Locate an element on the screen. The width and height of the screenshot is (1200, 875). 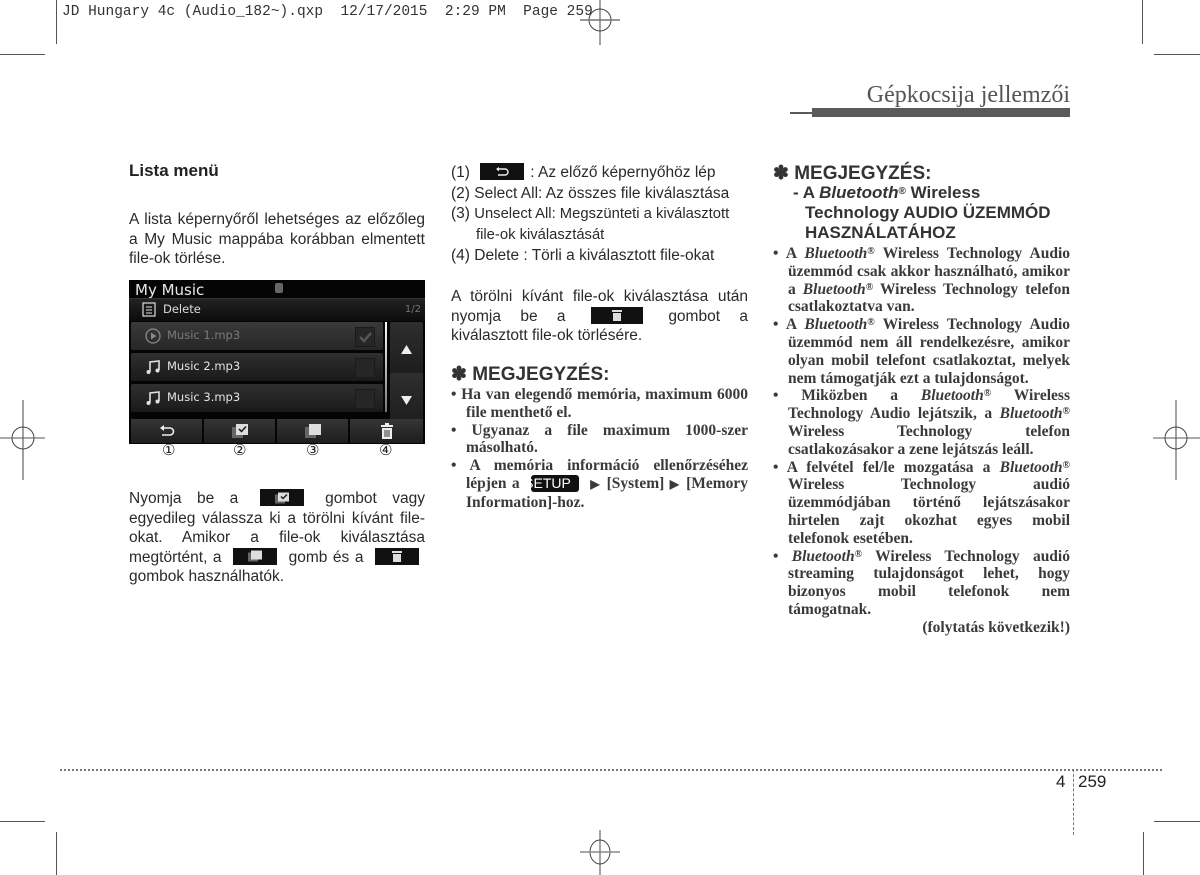
callout-4: ④ is located at coordinates (386, 450).